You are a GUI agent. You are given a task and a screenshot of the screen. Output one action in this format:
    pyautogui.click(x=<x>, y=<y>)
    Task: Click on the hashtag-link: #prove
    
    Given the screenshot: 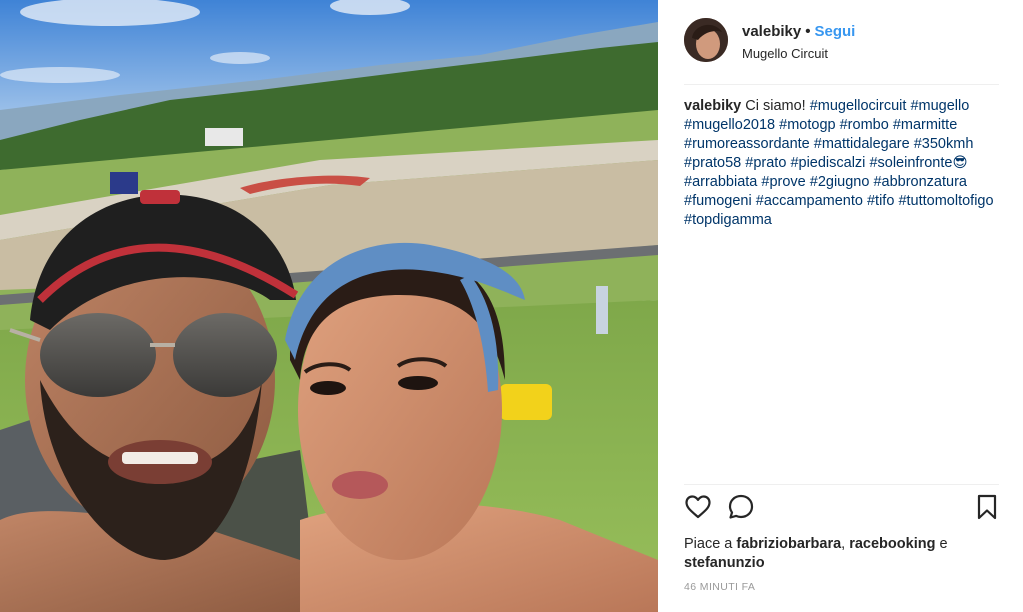 What is the action you would take?
    pyautogui.click(x=783, y=182)
    